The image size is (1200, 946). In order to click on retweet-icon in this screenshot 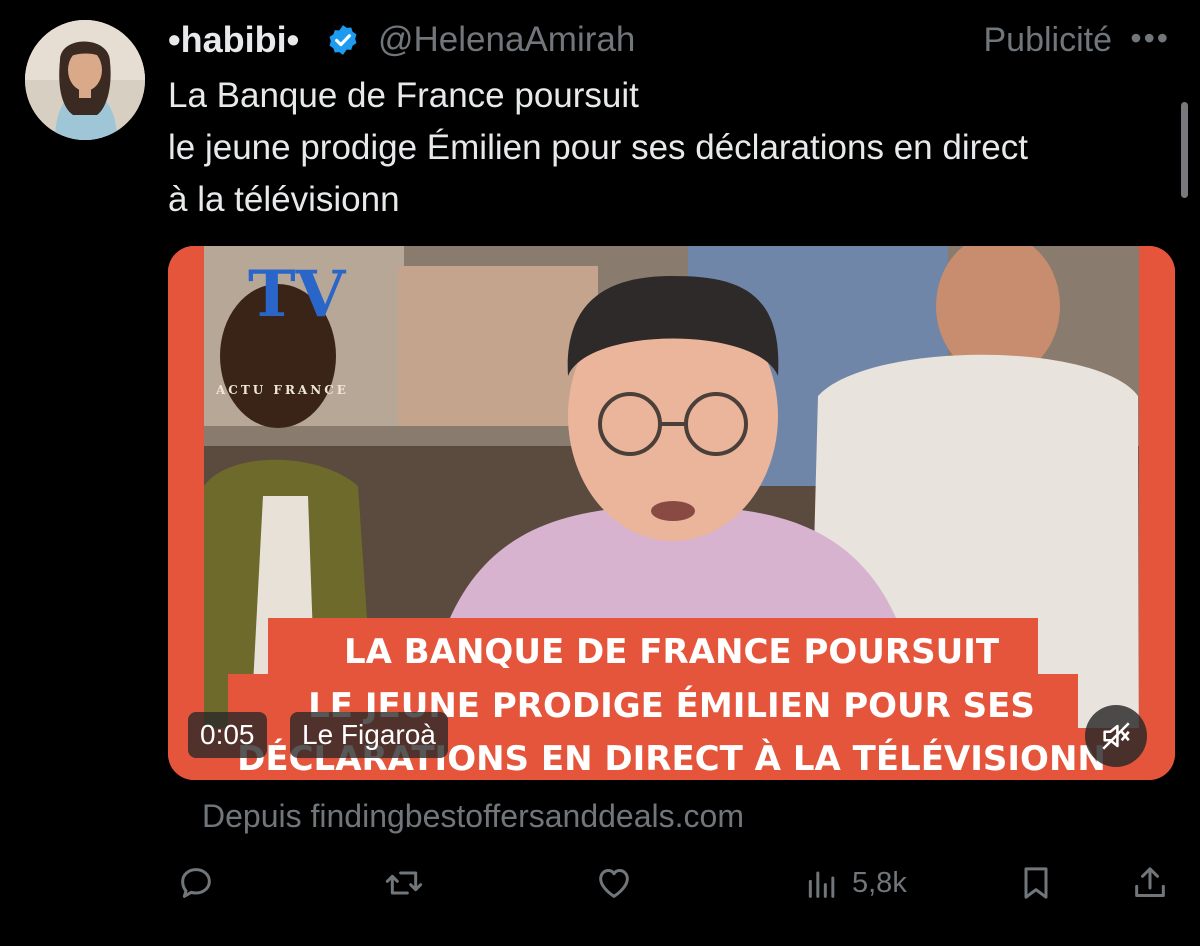, I will do `click(404, 883)`.